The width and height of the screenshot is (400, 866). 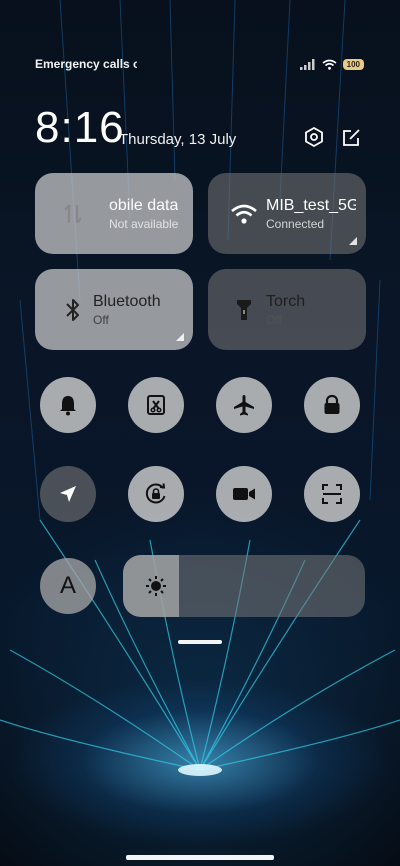 I want to click on toggle-screenshot, so click(x=156, y=405).